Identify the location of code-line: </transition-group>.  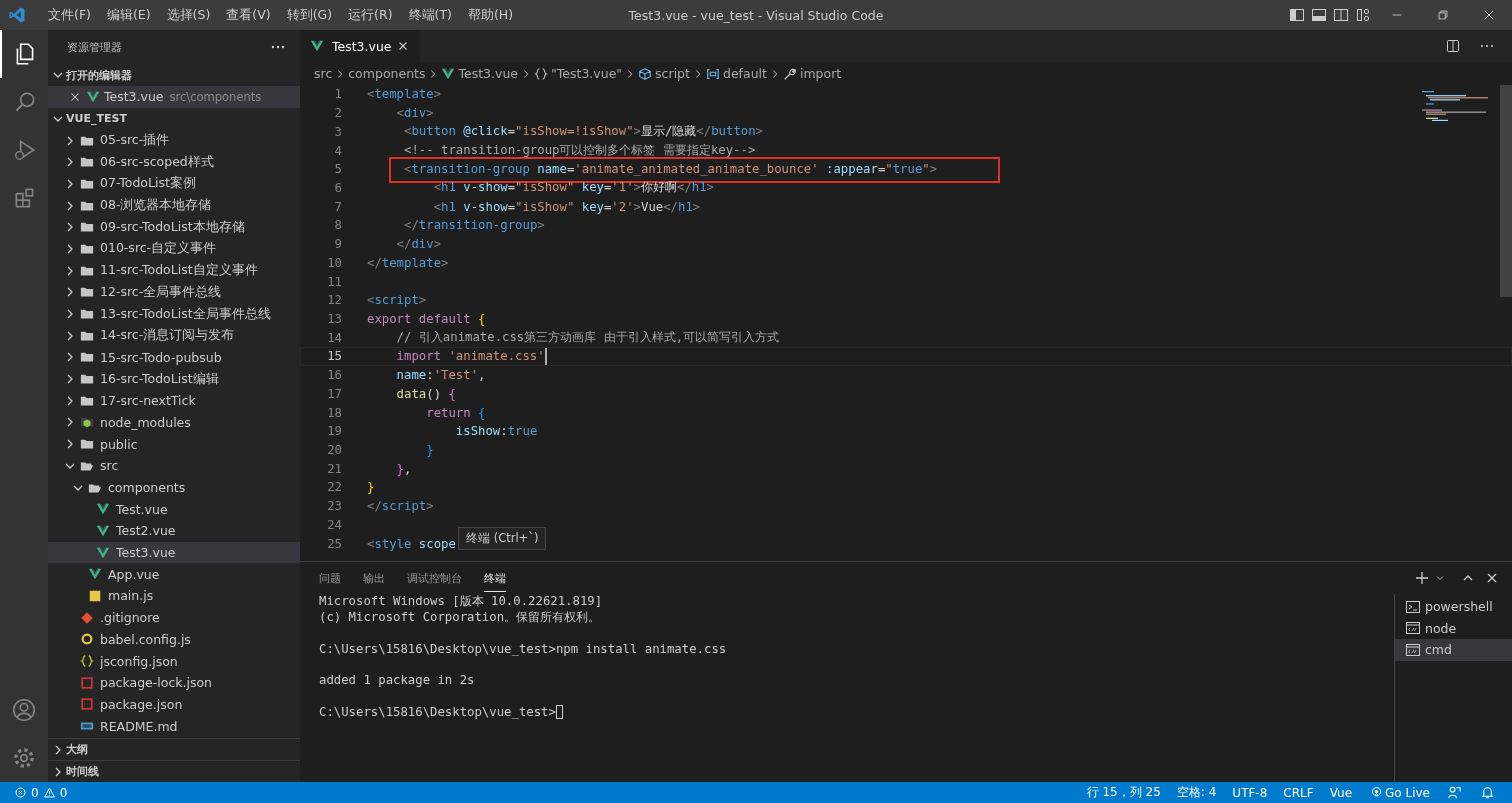
(474, 225).